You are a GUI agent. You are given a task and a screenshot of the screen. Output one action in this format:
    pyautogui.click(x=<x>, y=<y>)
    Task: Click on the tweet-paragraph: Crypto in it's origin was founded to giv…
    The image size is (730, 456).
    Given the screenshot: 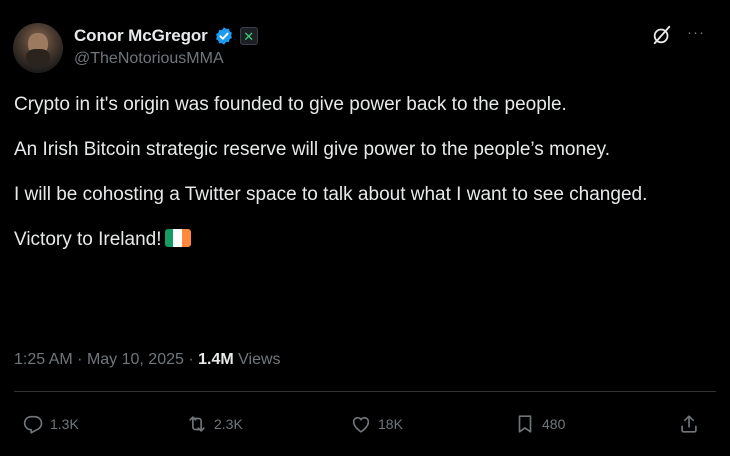 What is the action you would take?
    pyautogui.click(x=290, y=104)
    